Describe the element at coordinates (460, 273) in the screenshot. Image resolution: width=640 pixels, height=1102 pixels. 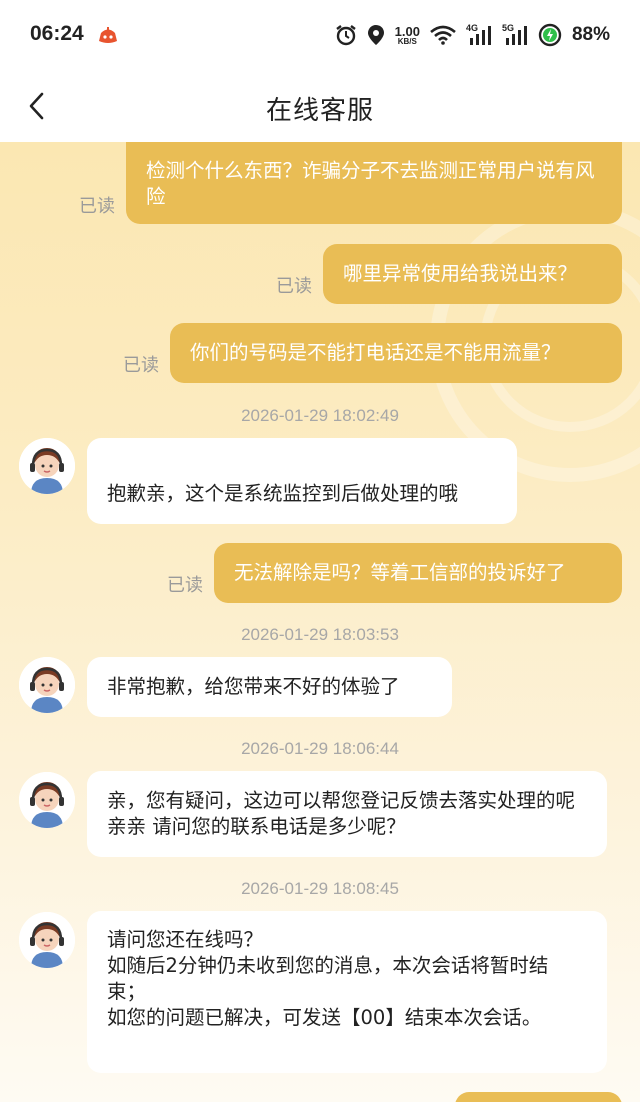
I see `message-text: 哪里异常使用给我说出来？` at that location.